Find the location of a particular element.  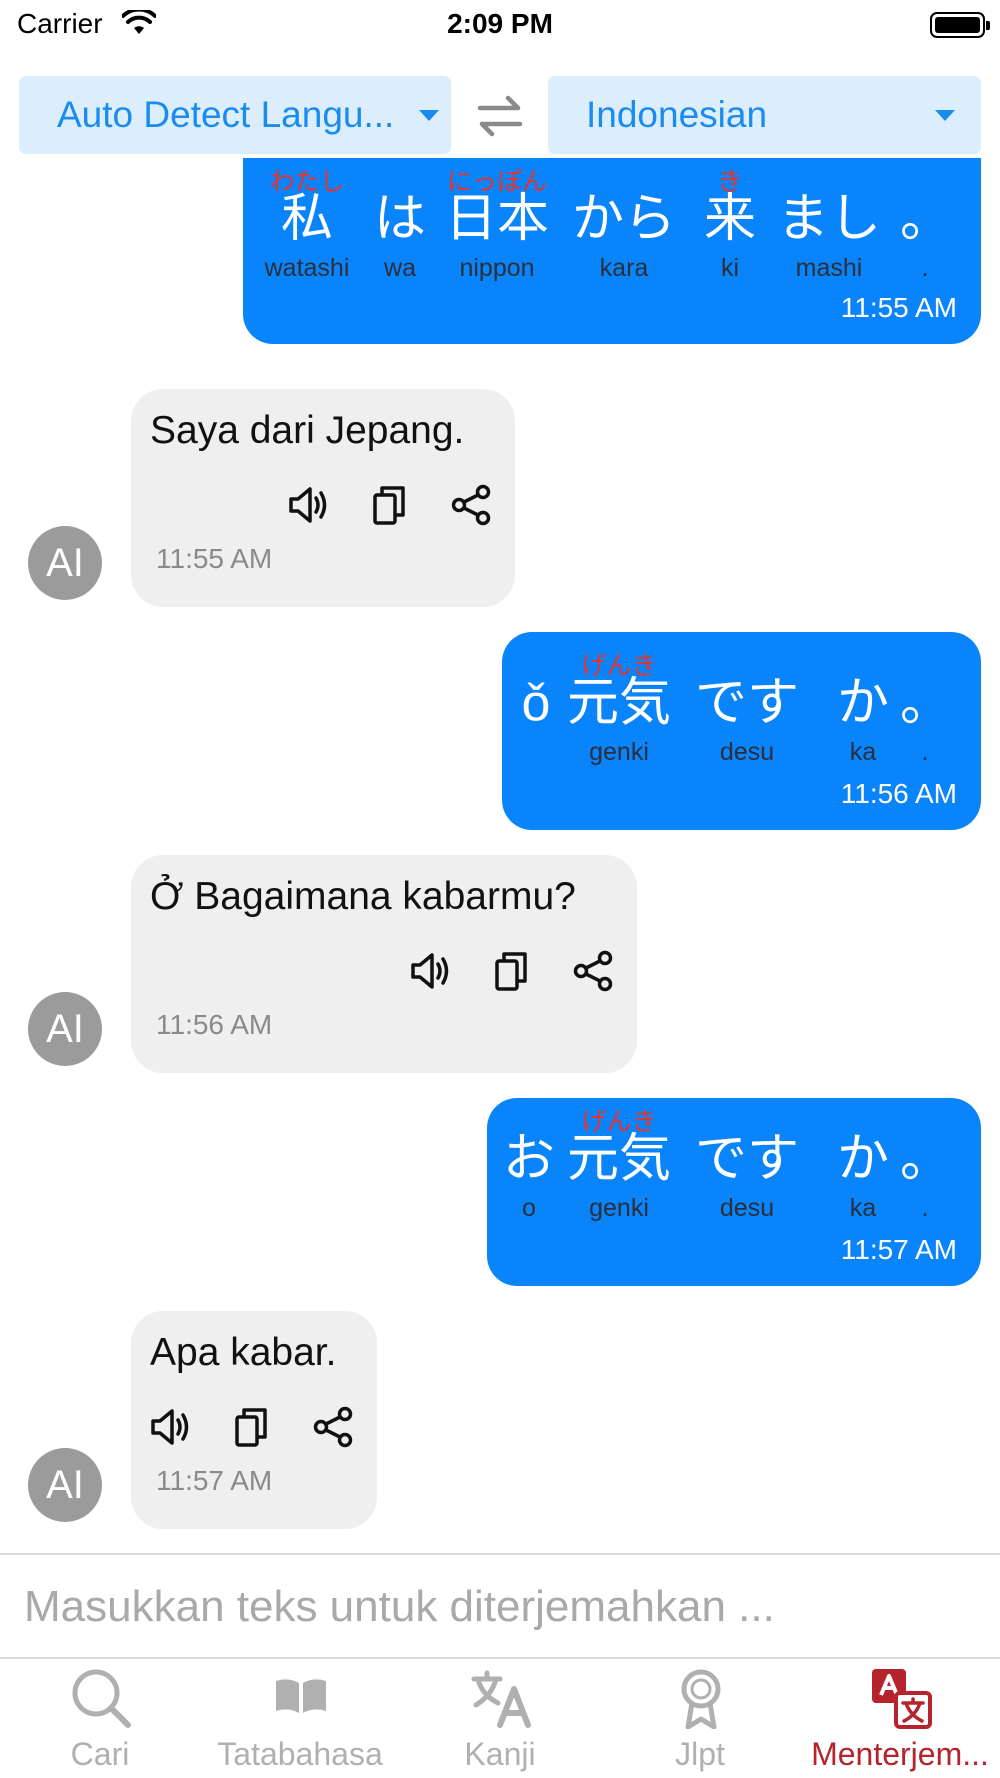

tab-tatabahasa: Tatabahasa is located at coordinates (300, 1718).